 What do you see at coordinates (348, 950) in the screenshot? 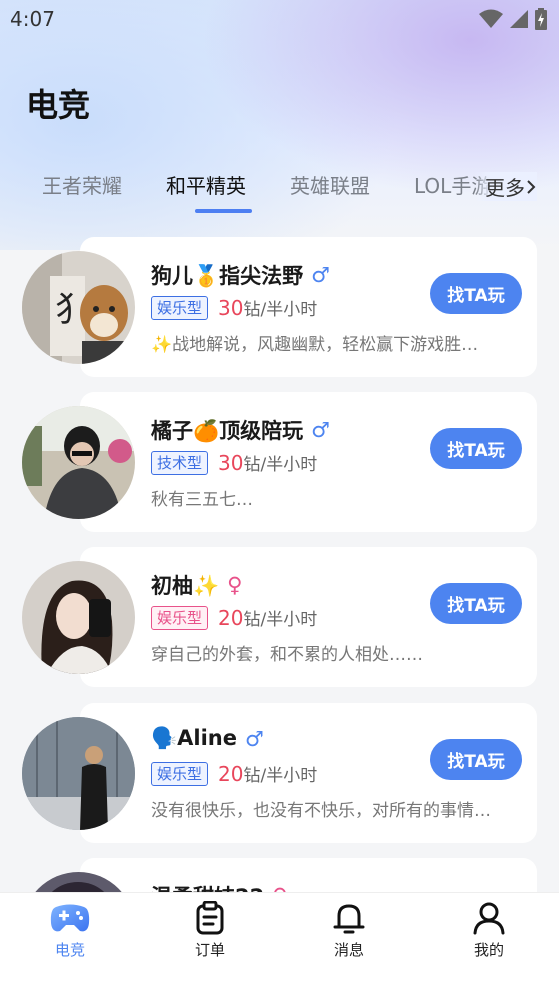
I see `nav-label: 消息` at bounding box center [348, 950].